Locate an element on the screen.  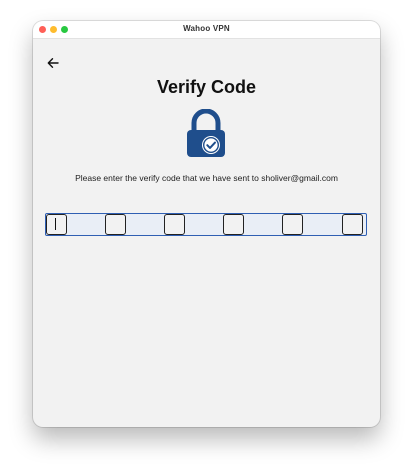
code-digit-1-input is located at coordinates (56, 224).